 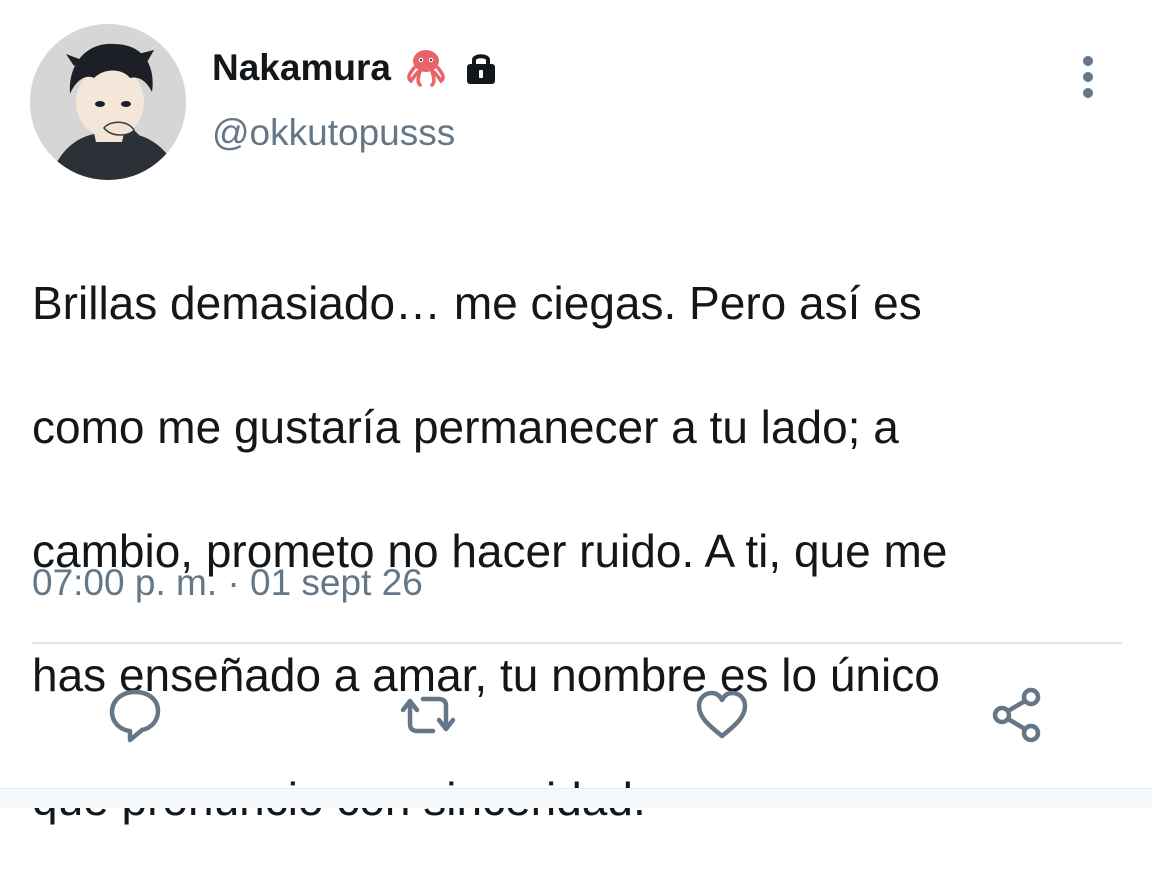 What do you see at coordinates (465, 427) in the screenshot?
I see `tweet-text-line: como me gustaría permanecer a tu lado; a` at bounding box center [465, 427].